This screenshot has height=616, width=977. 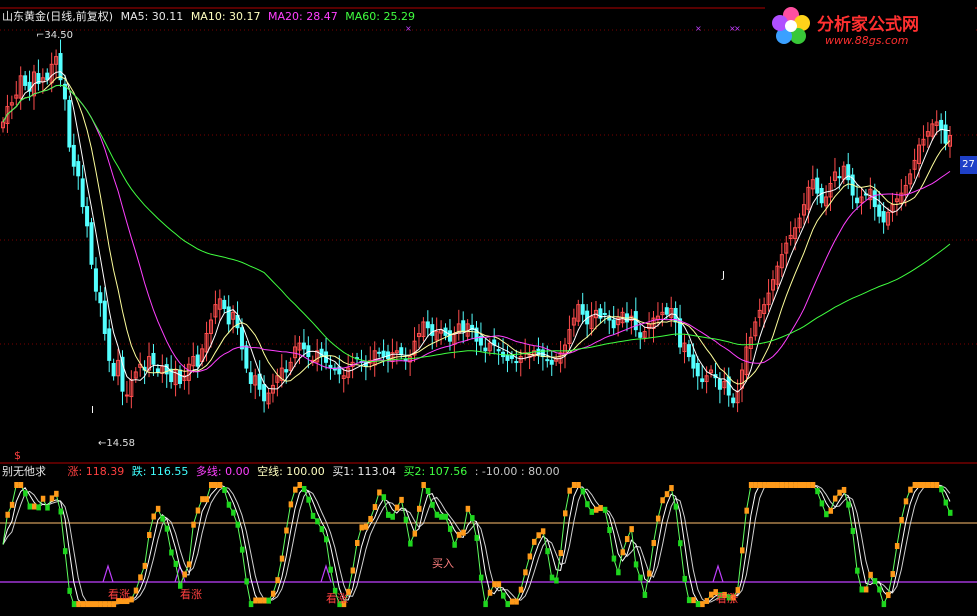 I want to click on ma20-label: MA20: 28.47, so click(x=303, y=16).